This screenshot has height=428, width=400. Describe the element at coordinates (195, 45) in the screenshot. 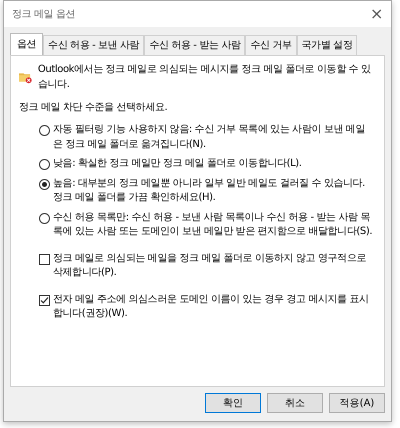

I see `tab: 수신 허용 - 받는 사람` at that location.